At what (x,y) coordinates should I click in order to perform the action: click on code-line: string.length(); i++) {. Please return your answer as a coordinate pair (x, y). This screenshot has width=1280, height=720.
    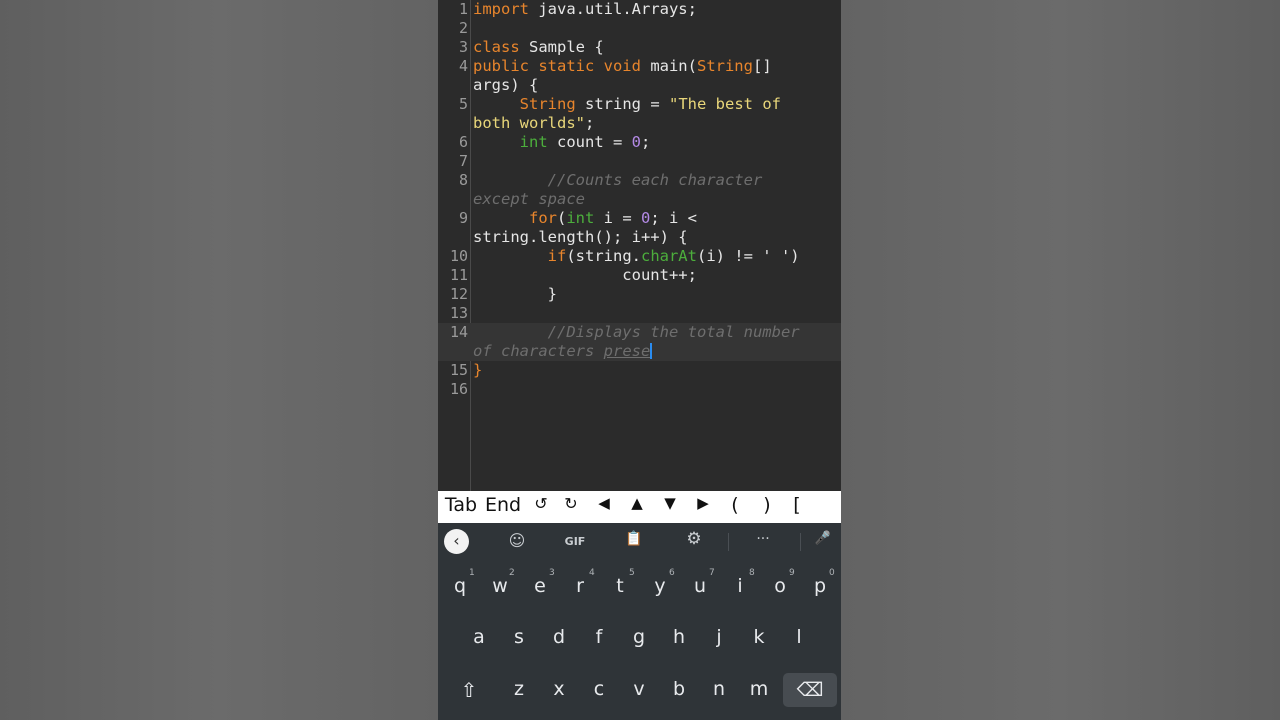
    Looking at the image, I should click on (639, 237).